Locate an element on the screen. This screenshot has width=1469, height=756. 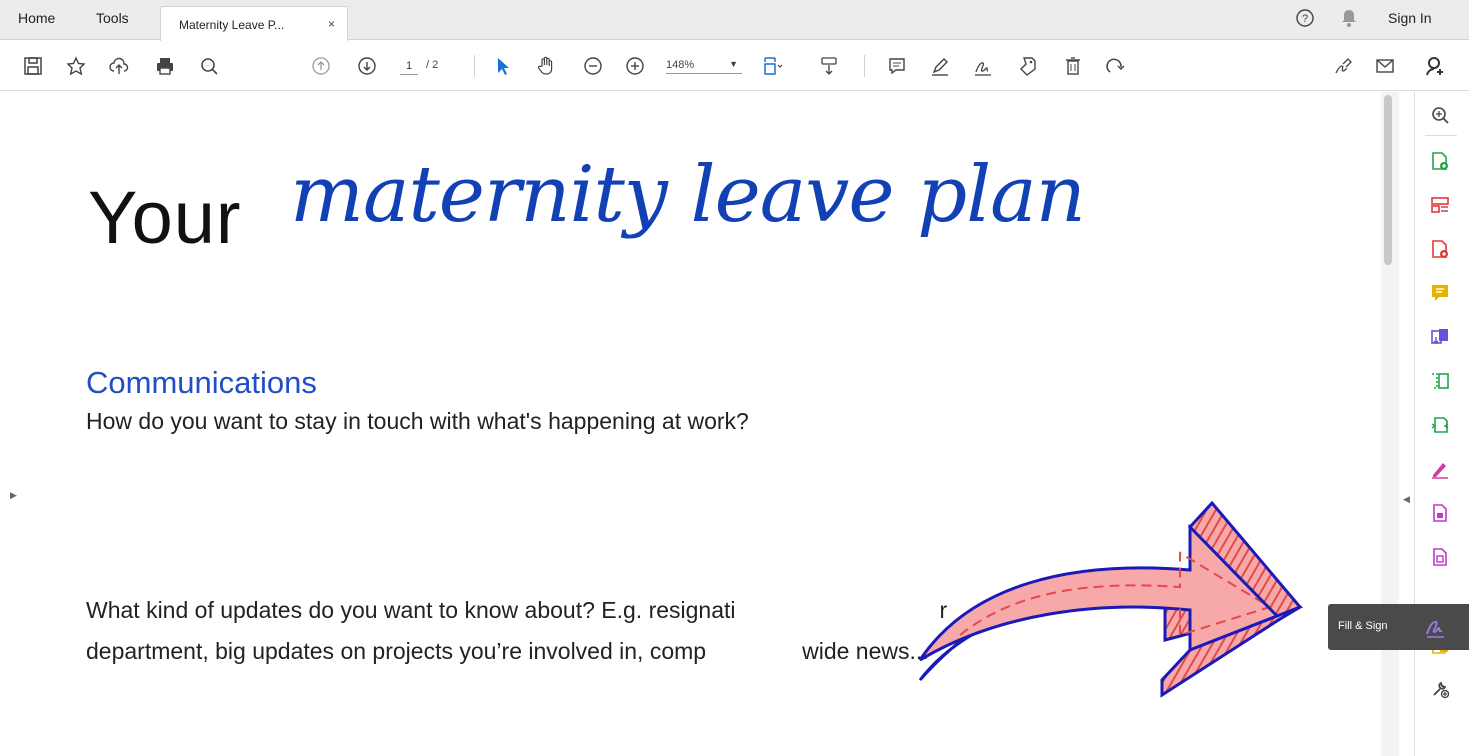
select-cursor-icon is located at coordinates (503, 66).